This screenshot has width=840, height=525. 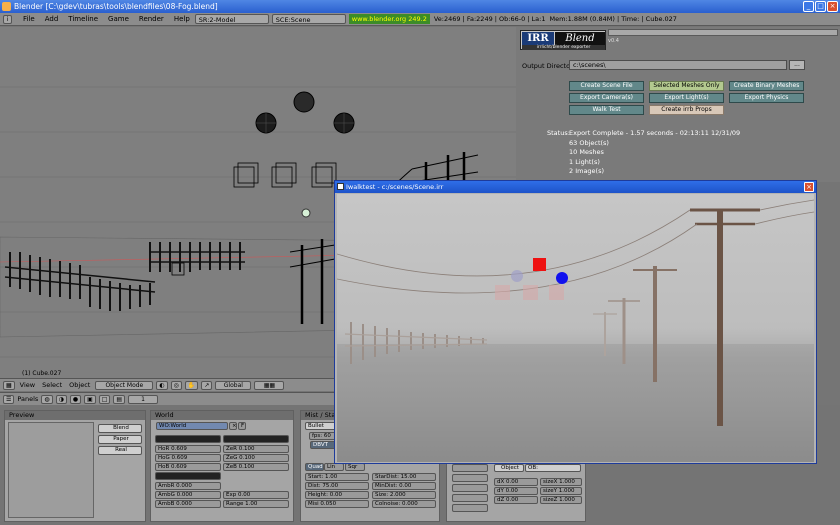 What do you see at coordinates (516, 482) in the screenshot?
I see `offset-x-field: dX 0.00` at bounding box center [516, 482].